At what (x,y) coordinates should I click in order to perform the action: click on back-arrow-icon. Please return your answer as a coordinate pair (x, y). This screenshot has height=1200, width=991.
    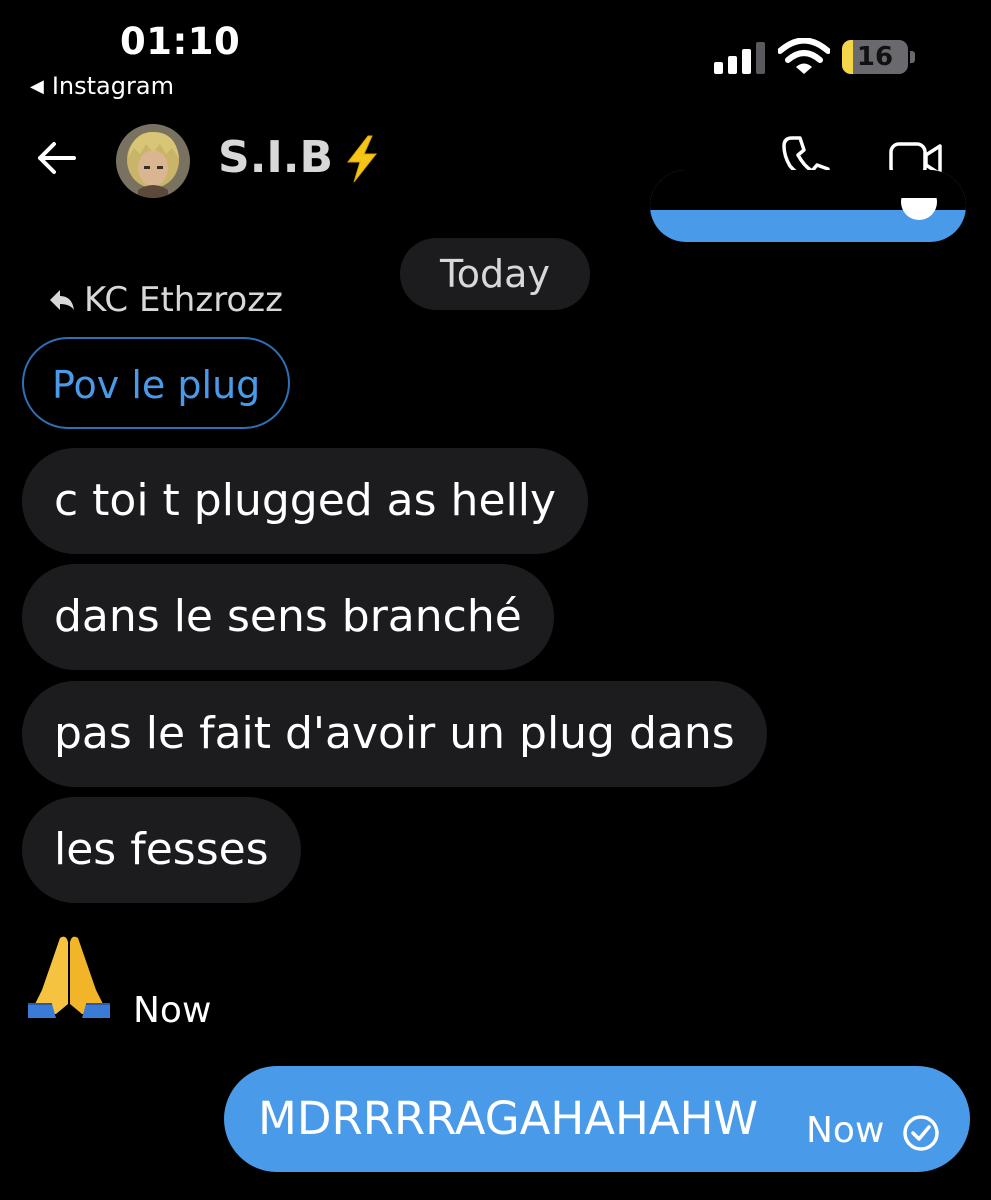
    Looking at the image, I should click on (56, 158).